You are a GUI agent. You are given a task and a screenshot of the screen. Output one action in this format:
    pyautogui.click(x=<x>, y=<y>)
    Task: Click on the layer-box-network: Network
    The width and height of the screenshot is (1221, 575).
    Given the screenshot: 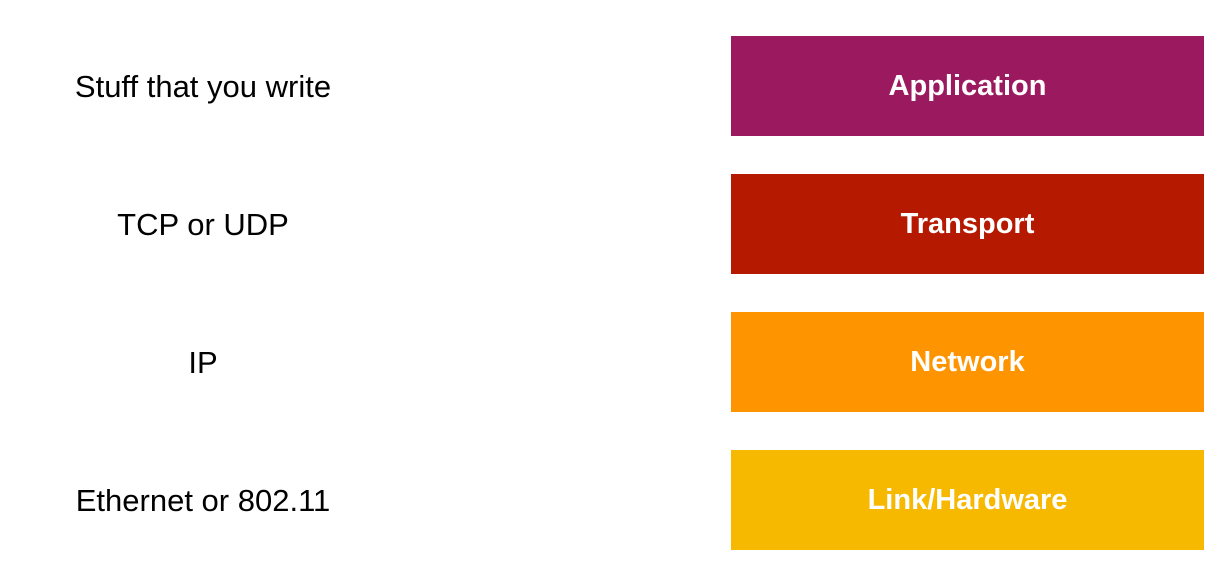 What is the action you would take?
    pyautogui.click(x=967, y=362)
    